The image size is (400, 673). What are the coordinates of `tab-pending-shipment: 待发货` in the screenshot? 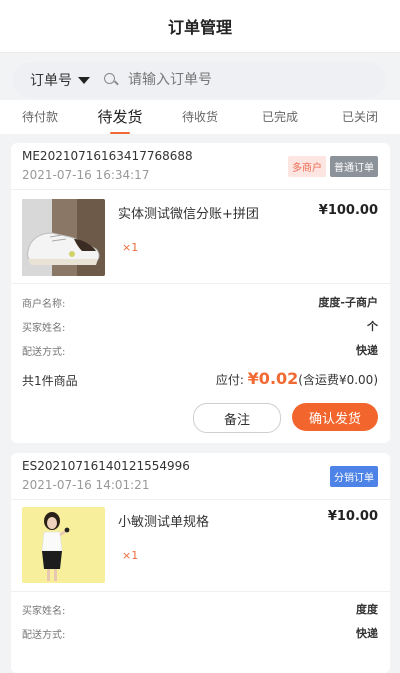 It's located at (120, 117).